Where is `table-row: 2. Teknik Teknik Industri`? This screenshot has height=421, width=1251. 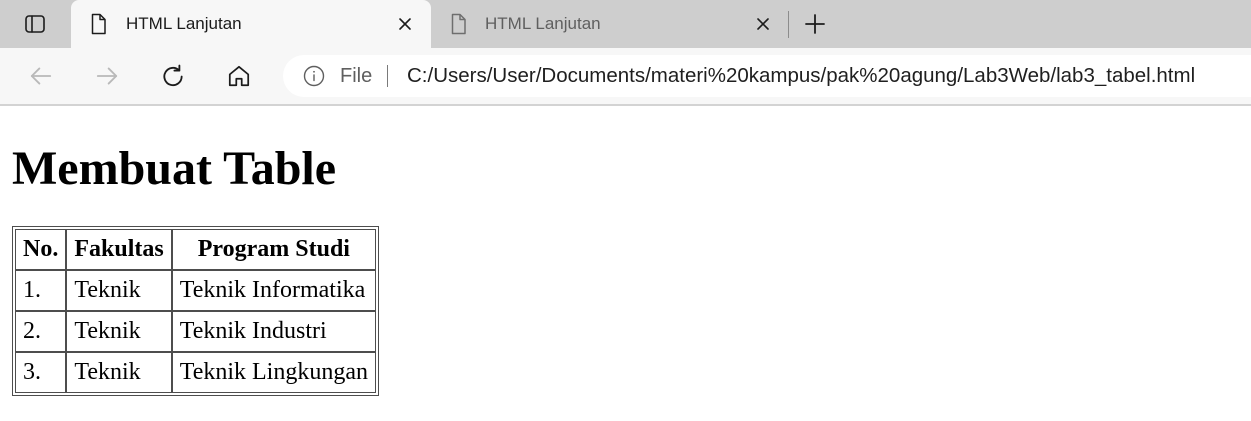 table-row: 2. Teknik Teknik Industri is located at coordinates (195, 331).